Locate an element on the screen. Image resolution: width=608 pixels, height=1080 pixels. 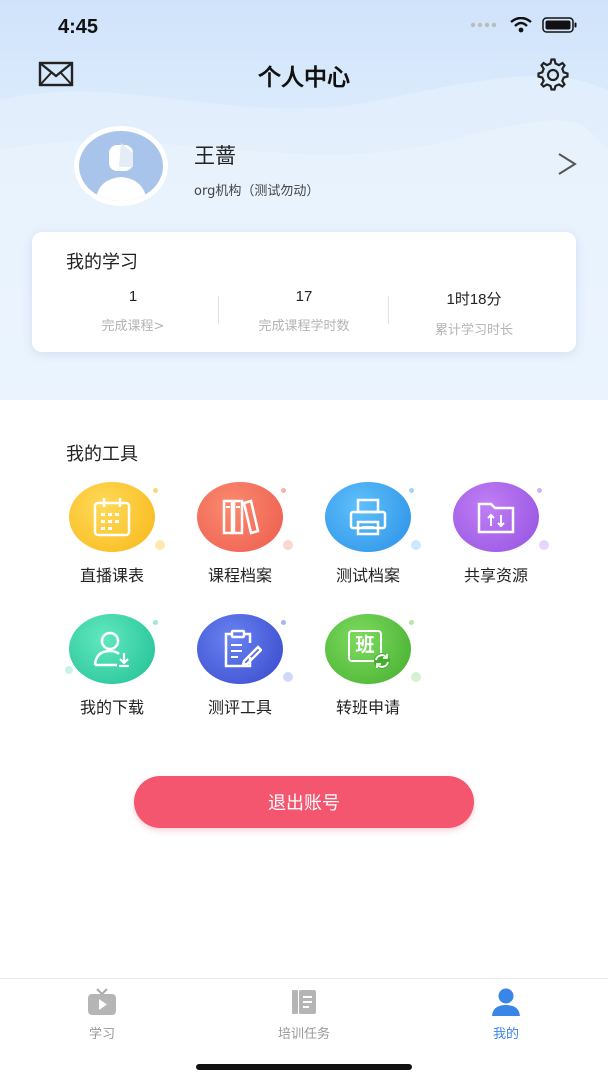
stat-label: 累计学习时长 is located at coordinates (473, 330).